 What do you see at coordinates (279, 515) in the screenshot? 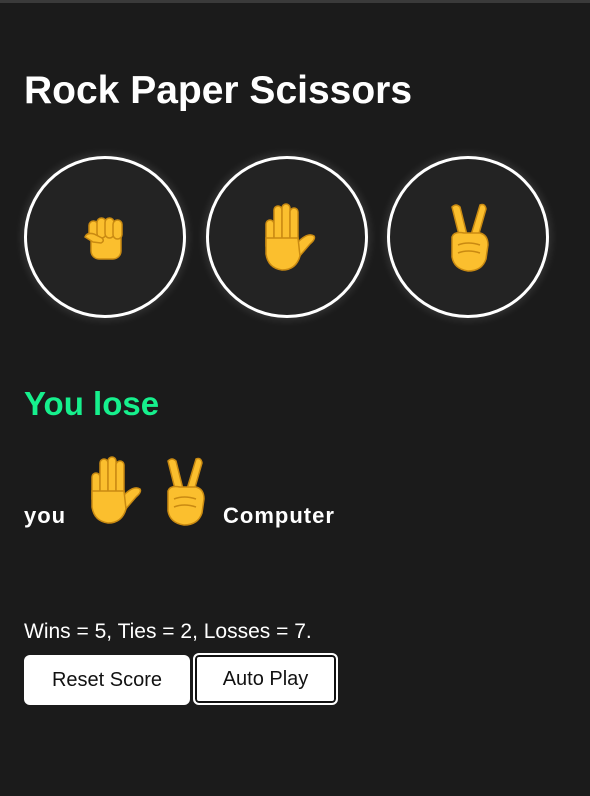
I see `computer-label: Computer` at bounding box center [279, 515].